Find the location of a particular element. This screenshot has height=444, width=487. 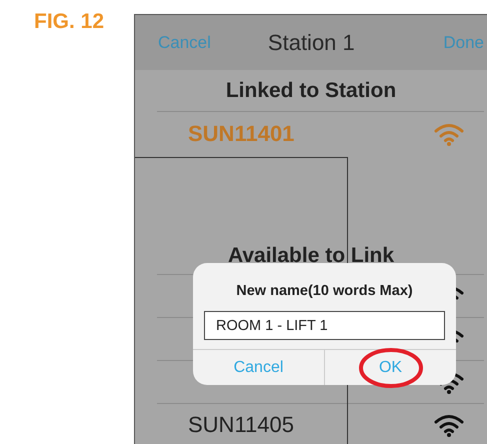

ok-button: OK is located at coordinates (390, 367).